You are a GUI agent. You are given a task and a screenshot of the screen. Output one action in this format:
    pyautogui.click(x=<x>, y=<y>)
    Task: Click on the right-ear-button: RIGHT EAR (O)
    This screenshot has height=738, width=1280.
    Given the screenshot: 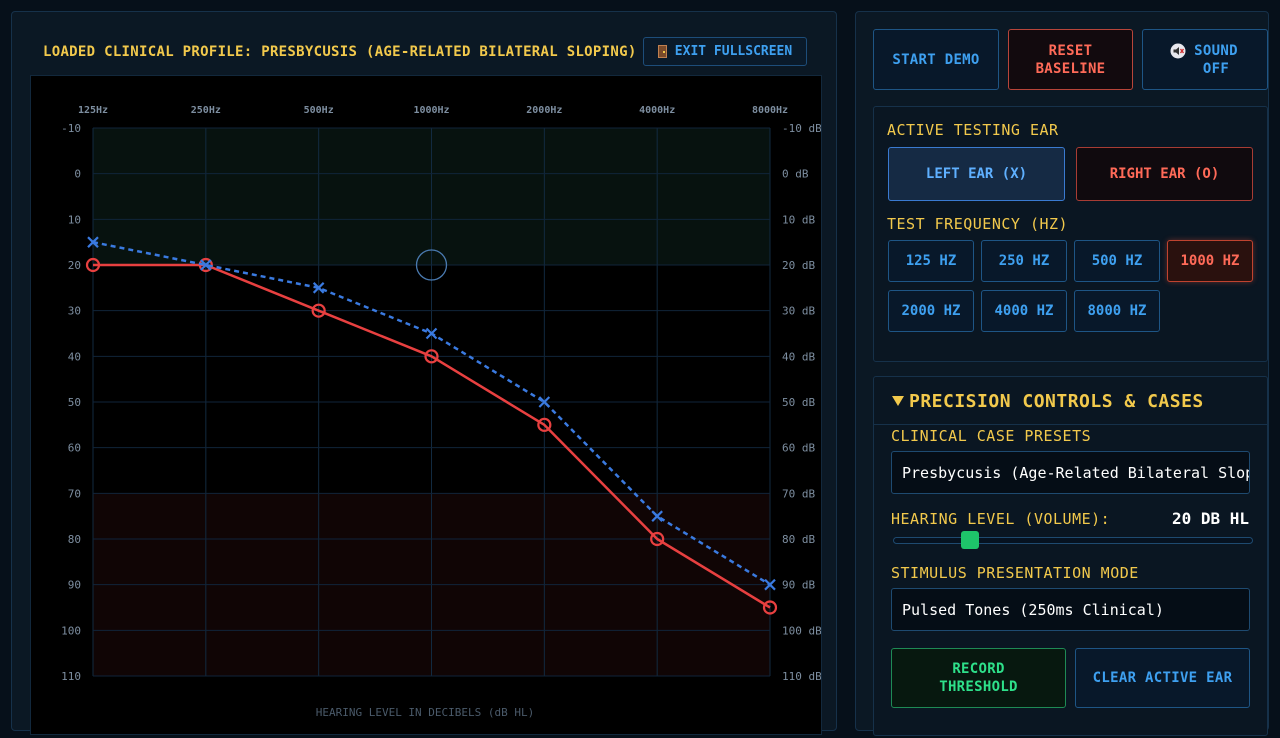 What is the action you would take?
    pyautogui.click(x=1164, y=174)
    